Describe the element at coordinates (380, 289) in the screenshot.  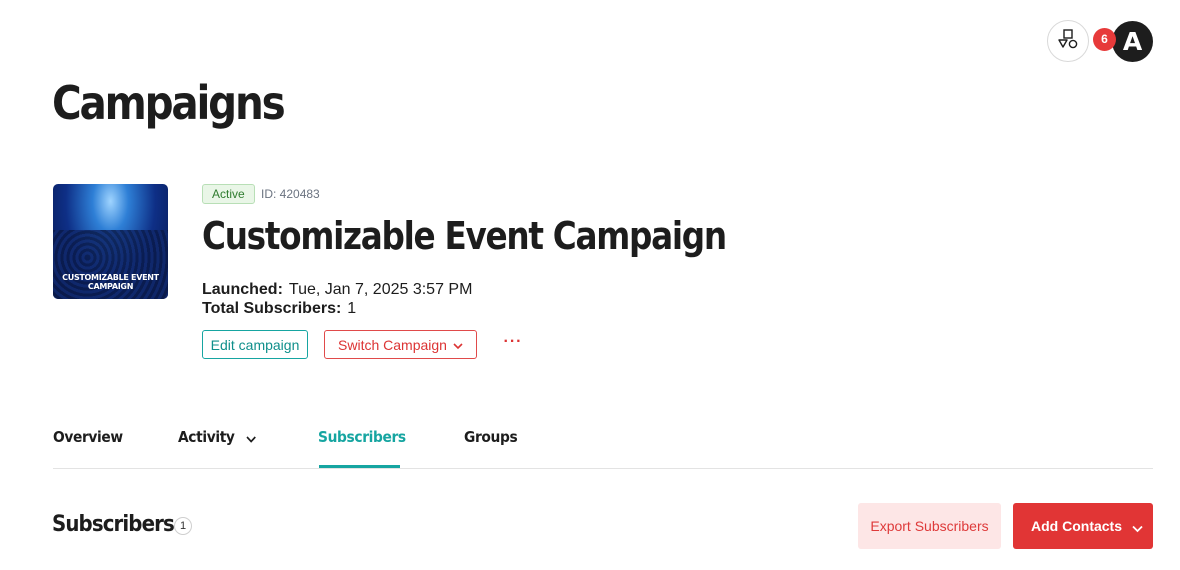
I see `launched-value: Tue, Jan 7, 2025 3:57 PM` at that location.